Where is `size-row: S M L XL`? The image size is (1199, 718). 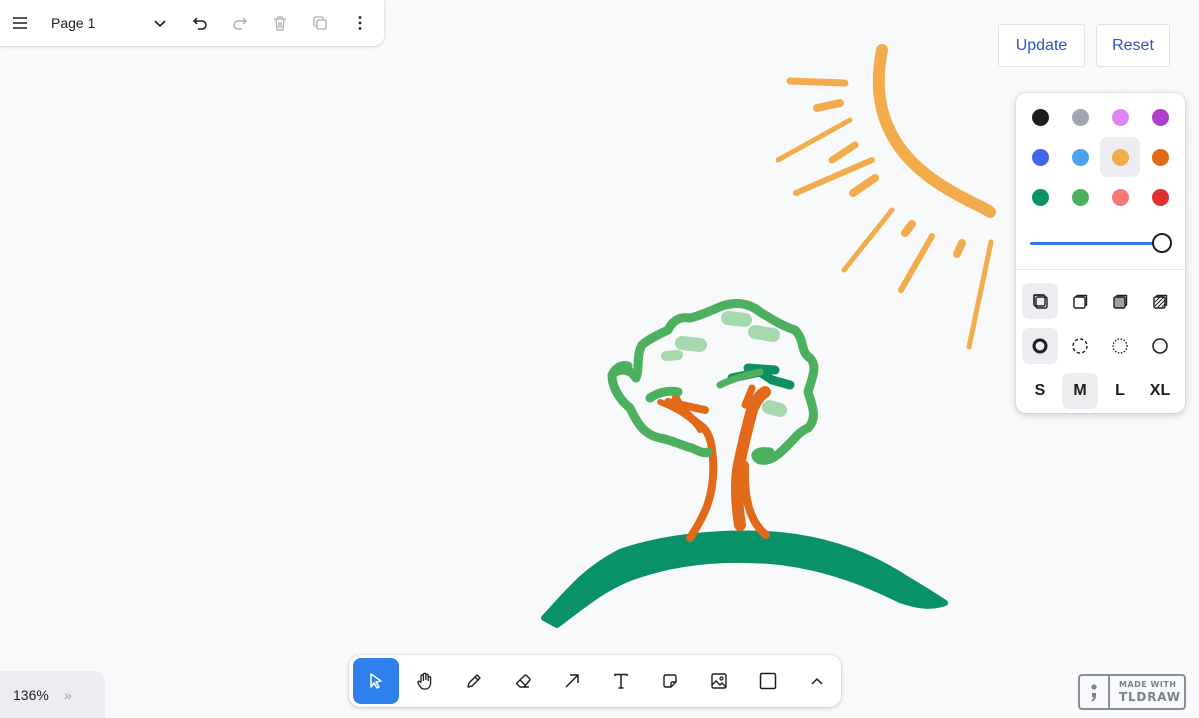
size-row: S M L XL is located at coordinates (1100, 391).